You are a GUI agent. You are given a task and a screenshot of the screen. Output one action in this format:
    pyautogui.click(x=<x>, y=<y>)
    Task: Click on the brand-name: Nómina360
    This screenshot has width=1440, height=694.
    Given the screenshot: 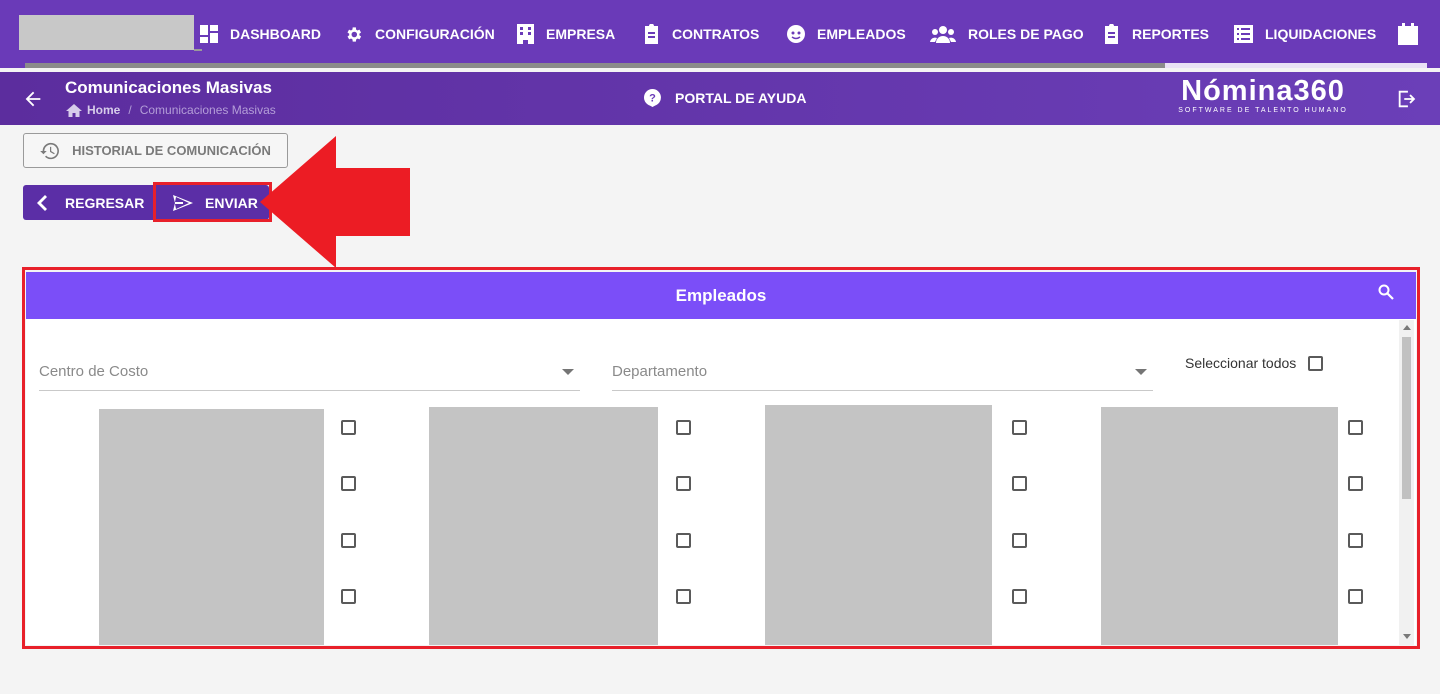 What is the action you would take?
    pyautogui.click(x=1263, y=91)
    